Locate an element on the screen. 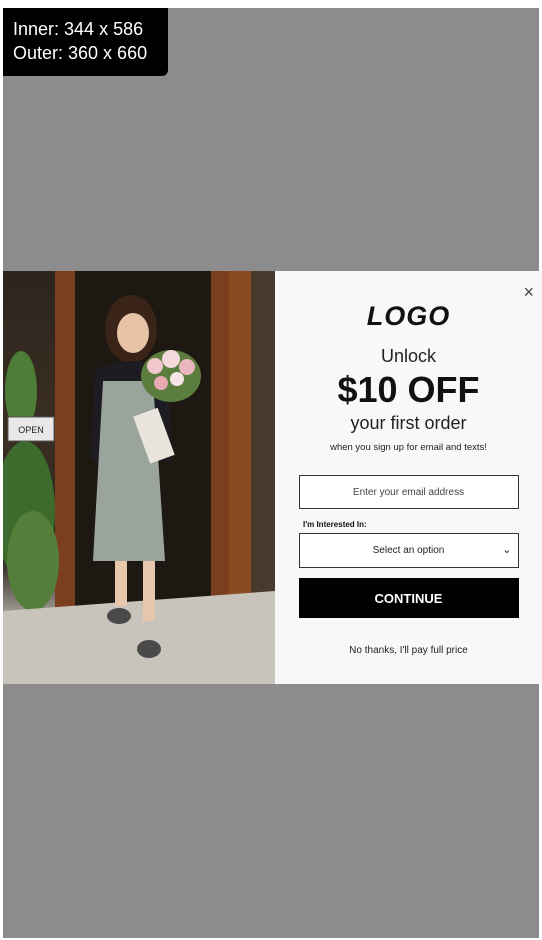 This screenshot has width=542, height=940. interest-select: Select an option ⌄ is located at coordinates (408, 550).